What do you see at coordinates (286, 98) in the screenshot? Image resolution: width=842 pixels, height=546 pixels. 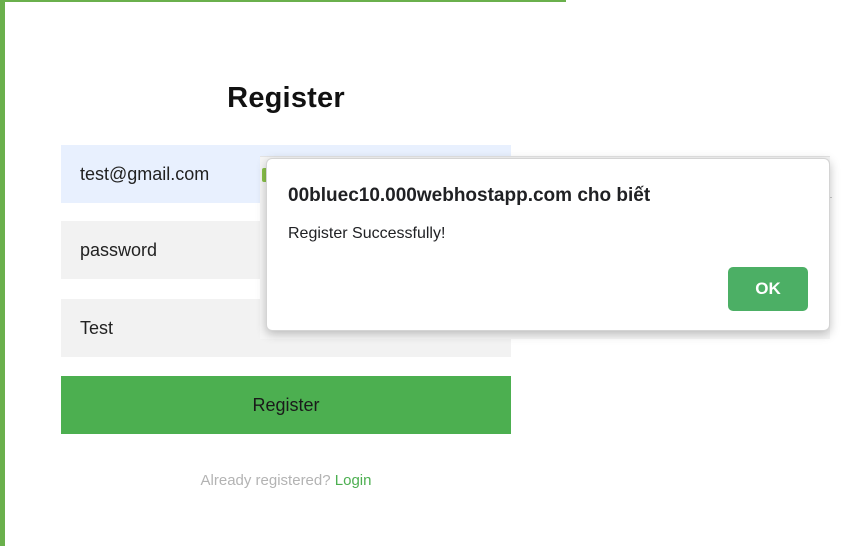 I see `page-title: Register` at bounding box center [286, 98].